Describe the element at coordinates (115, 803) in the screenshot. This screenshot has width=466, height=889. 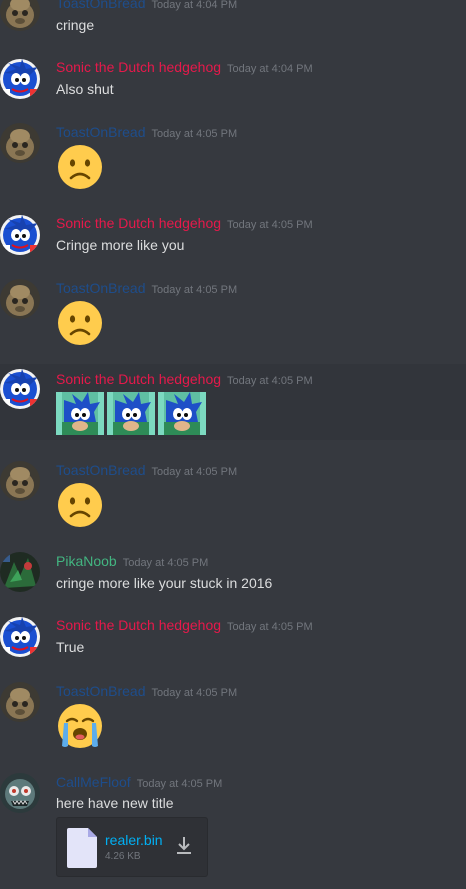
I see `message-text: here have new title` at that location.